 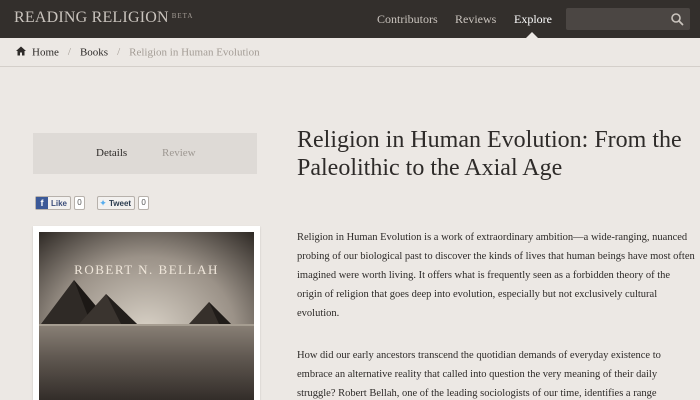 What do you see at coordinates (111, 153) in the screenshot?
I see `tab-details: Details` at bounding box center [111, 153].